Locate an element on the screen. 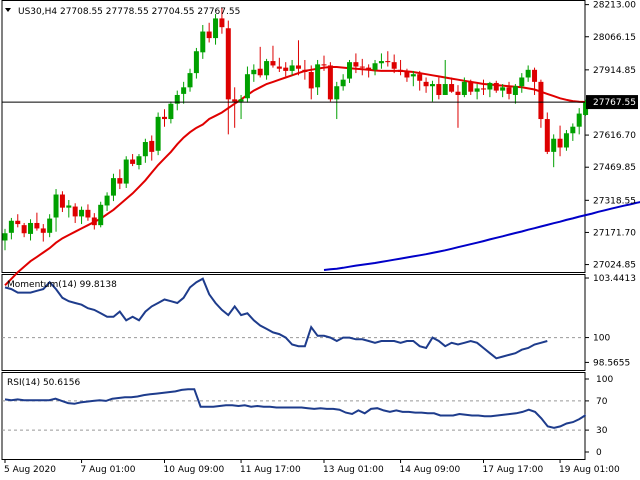  rsi-label: RSI(14) 50.6156 is located at coordinates (43, 383).